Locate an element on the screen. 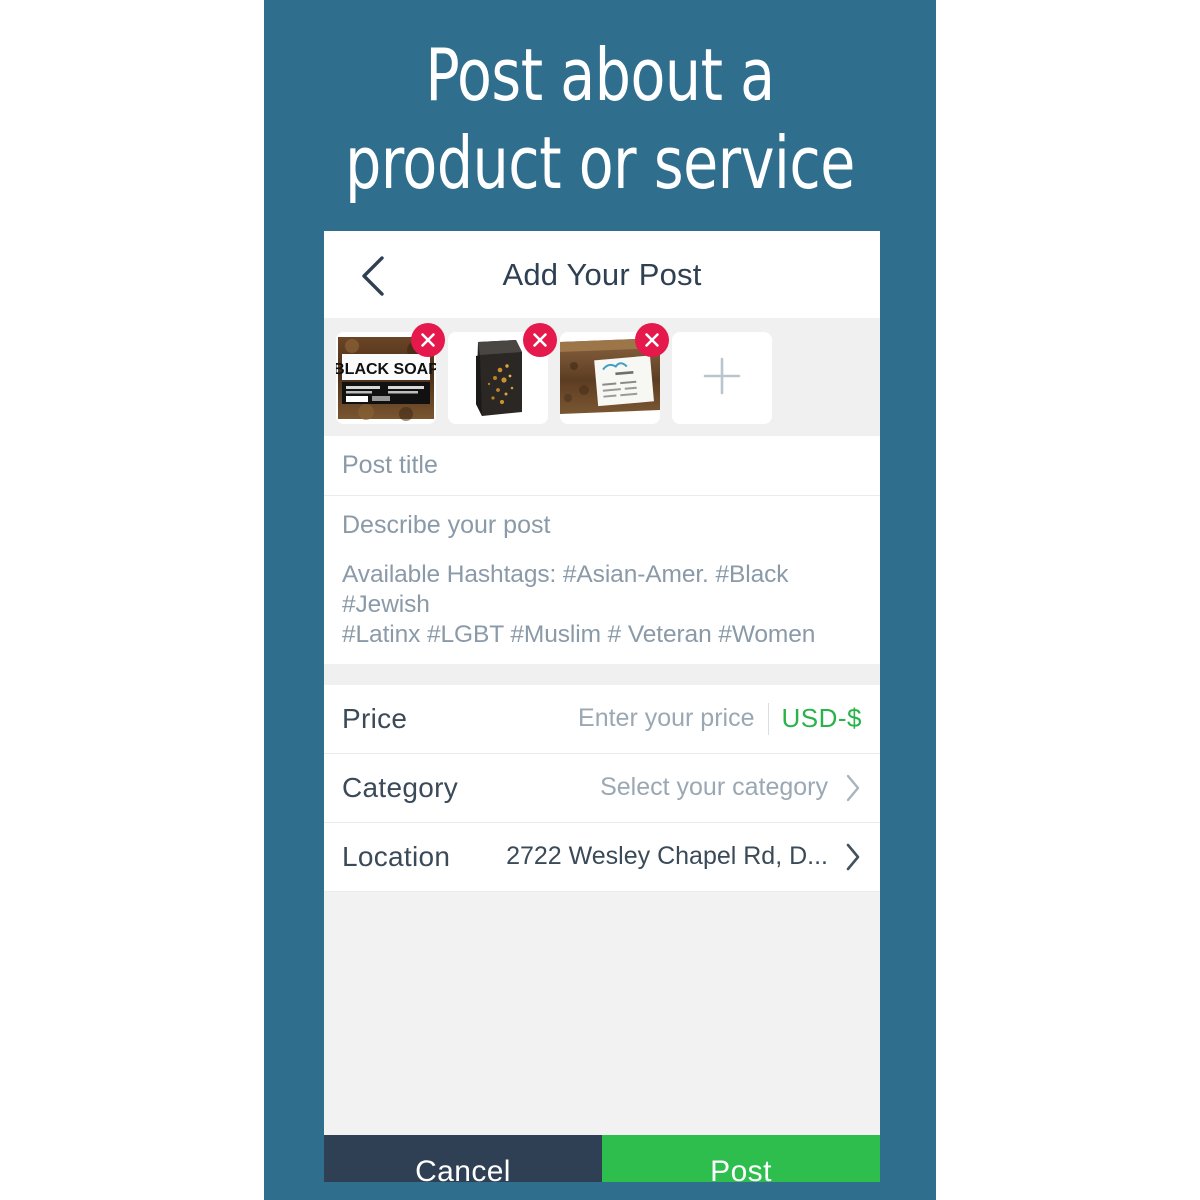 The width and height of the screenshot is (1200, 1200). page-title: Add Your Post is located at coordinates (602, 274).